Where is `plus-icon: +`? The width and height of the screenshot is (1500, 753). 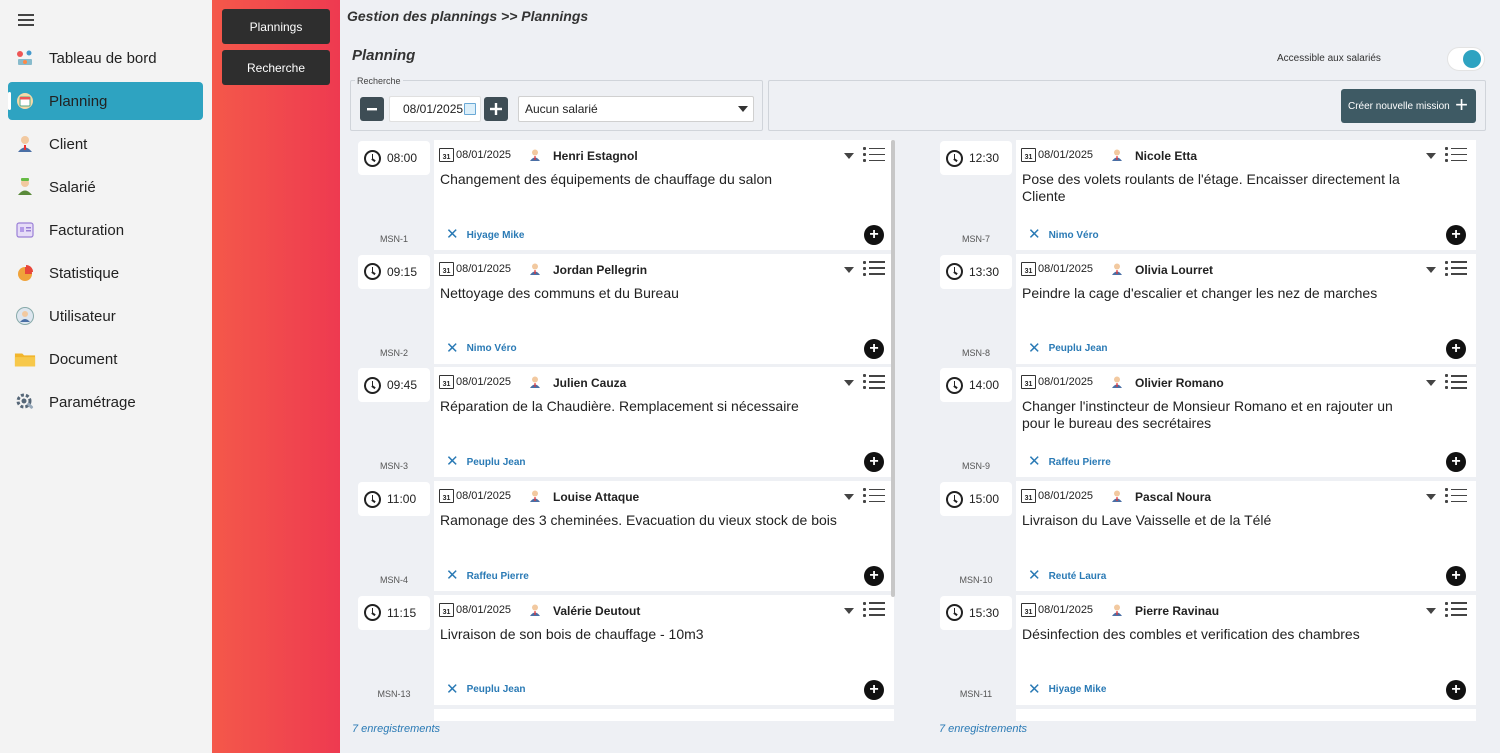
plus-icon: + is located at coordinates (1461, 104).